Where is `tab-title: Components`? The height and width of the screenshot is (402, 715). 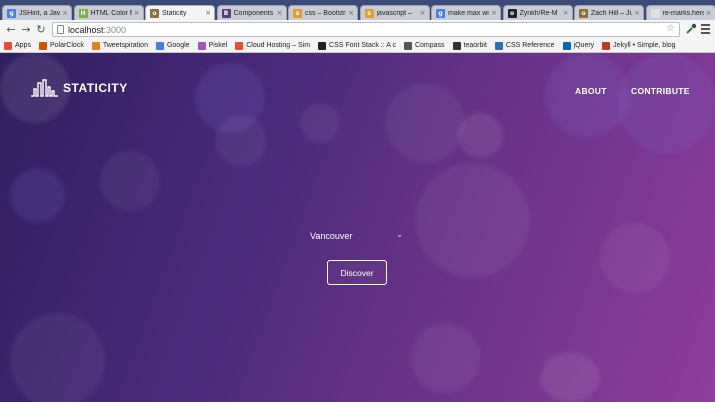 tab-title: Components is located at coordinates (253, 13).